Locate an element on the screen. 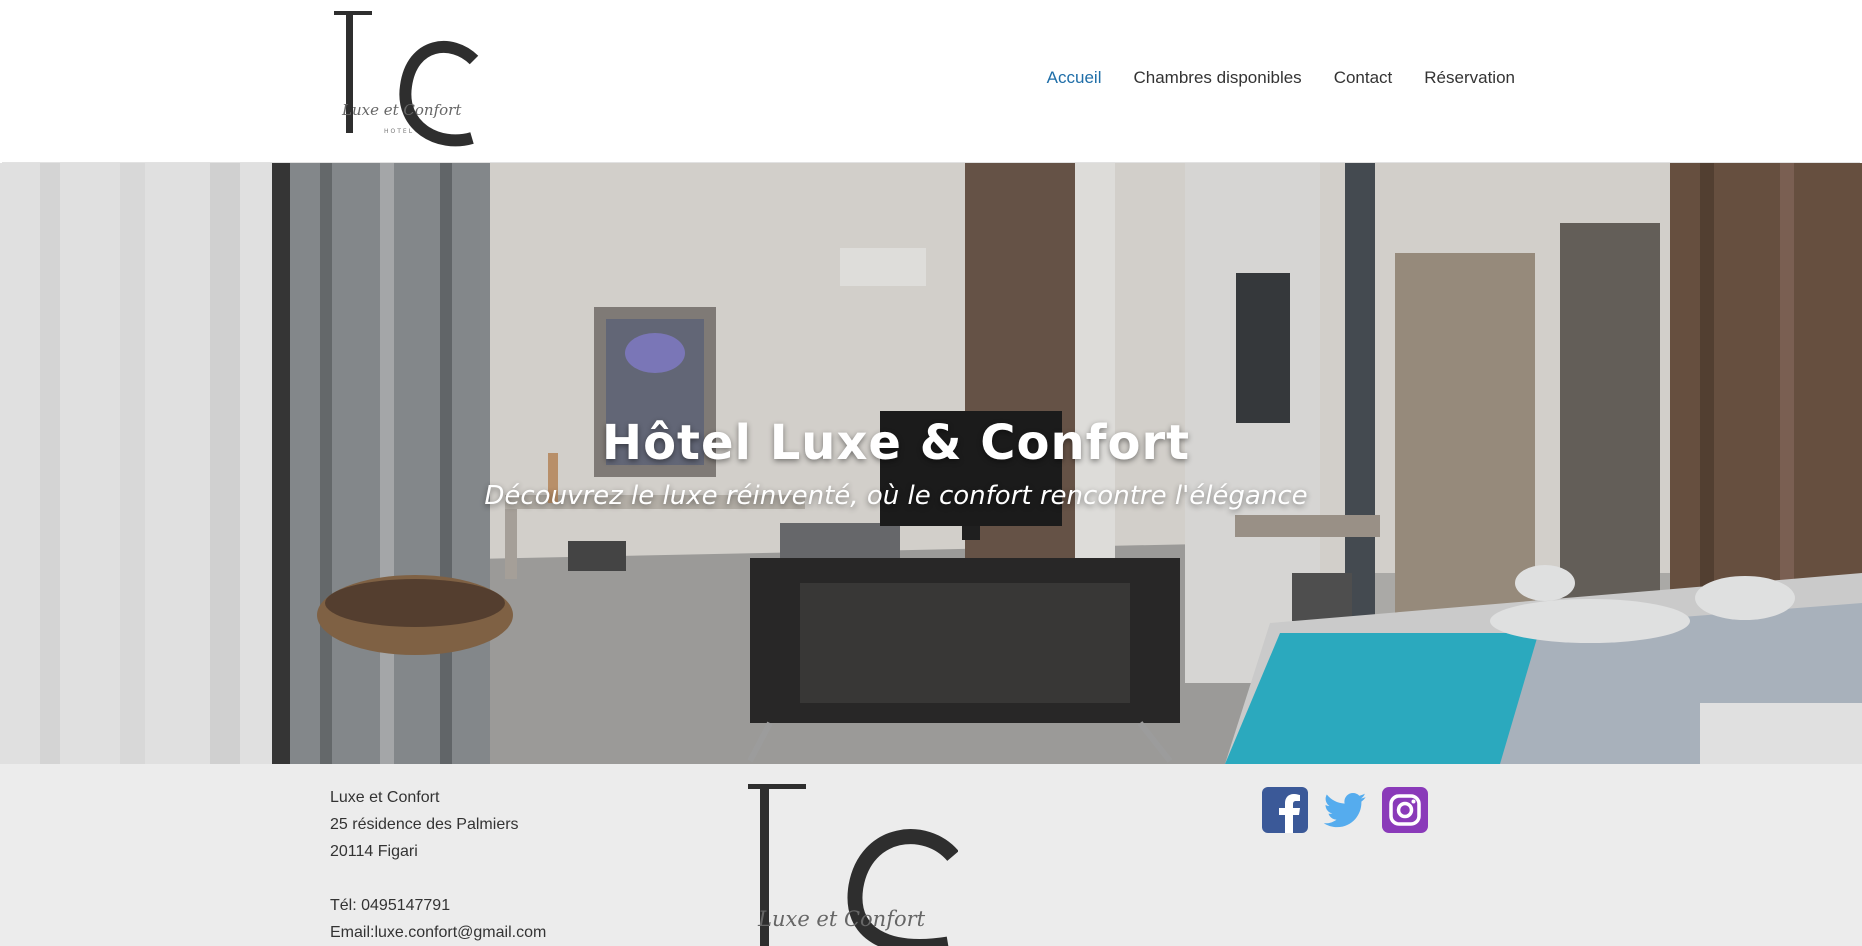 The image size is (1862, 946). instagram-icon is located at coordinates (1405, 810).